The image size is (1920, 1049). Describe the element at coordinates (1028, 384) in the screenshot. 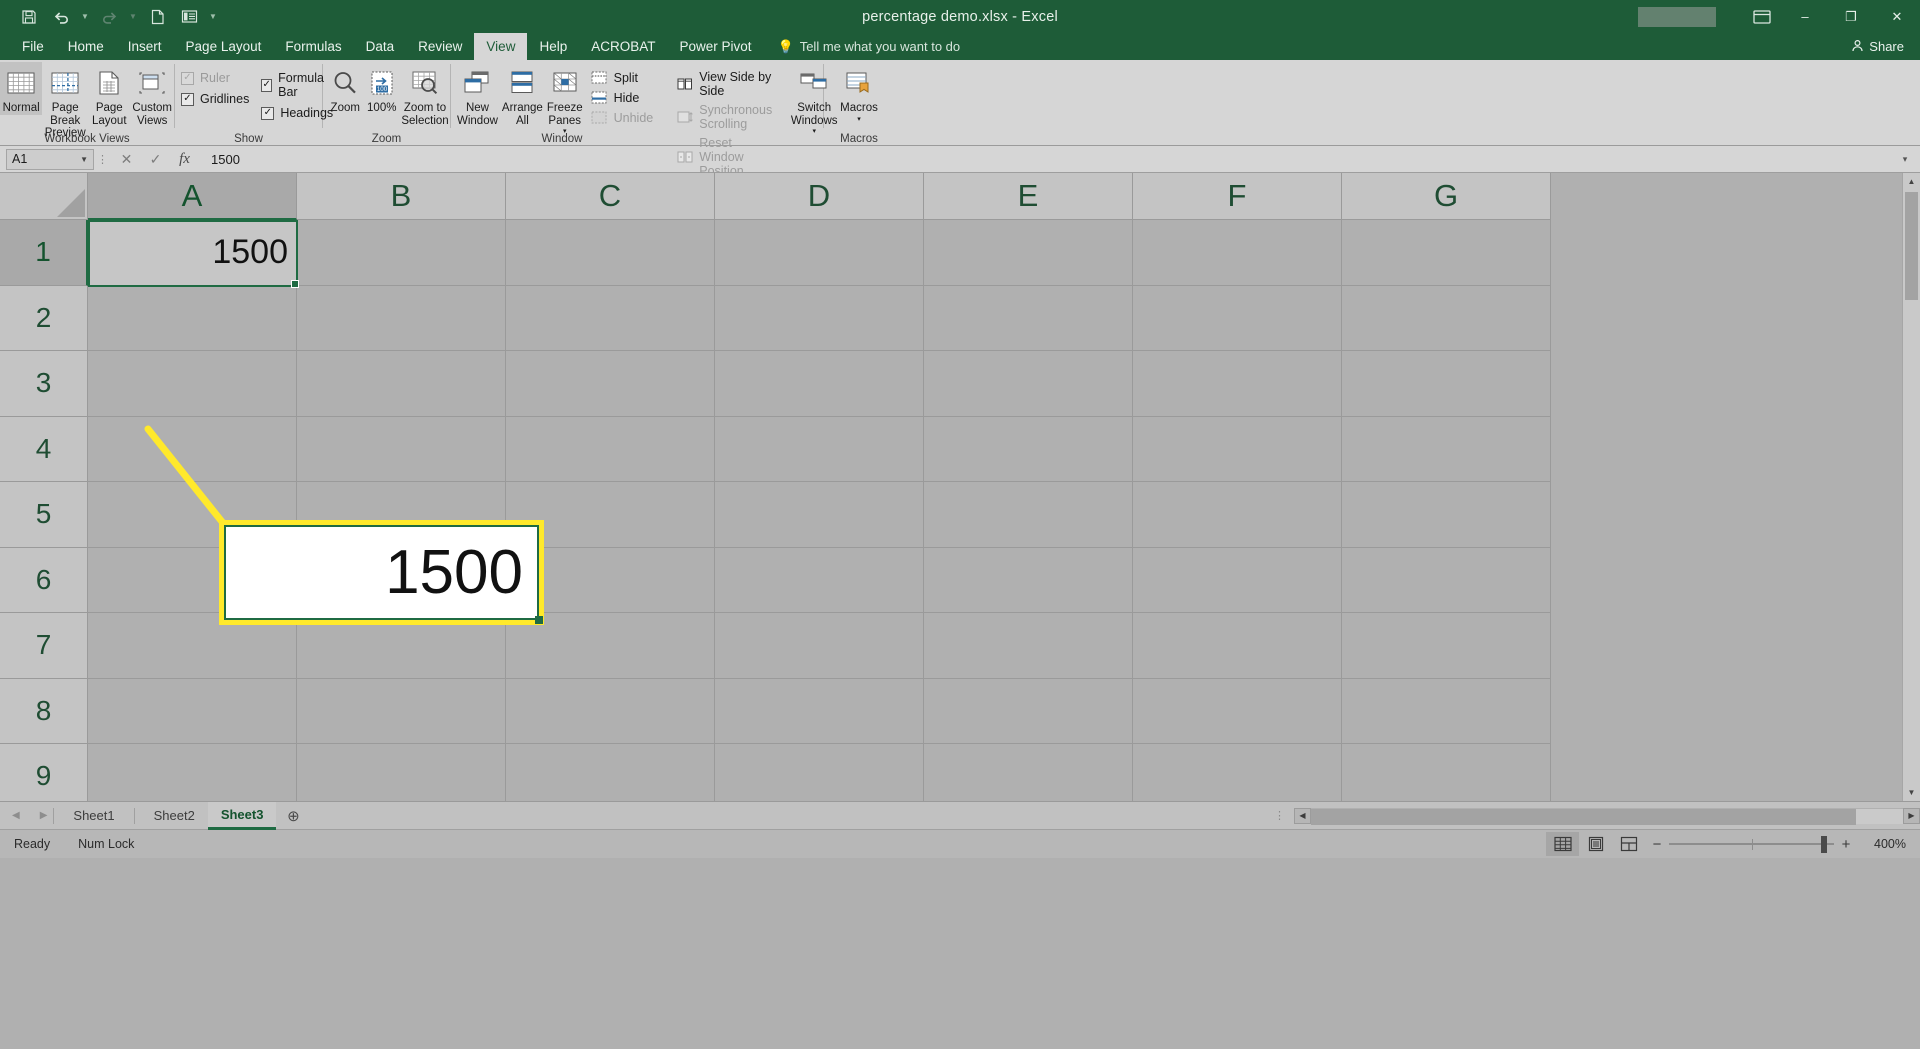

I see `cell-e3` at that location.